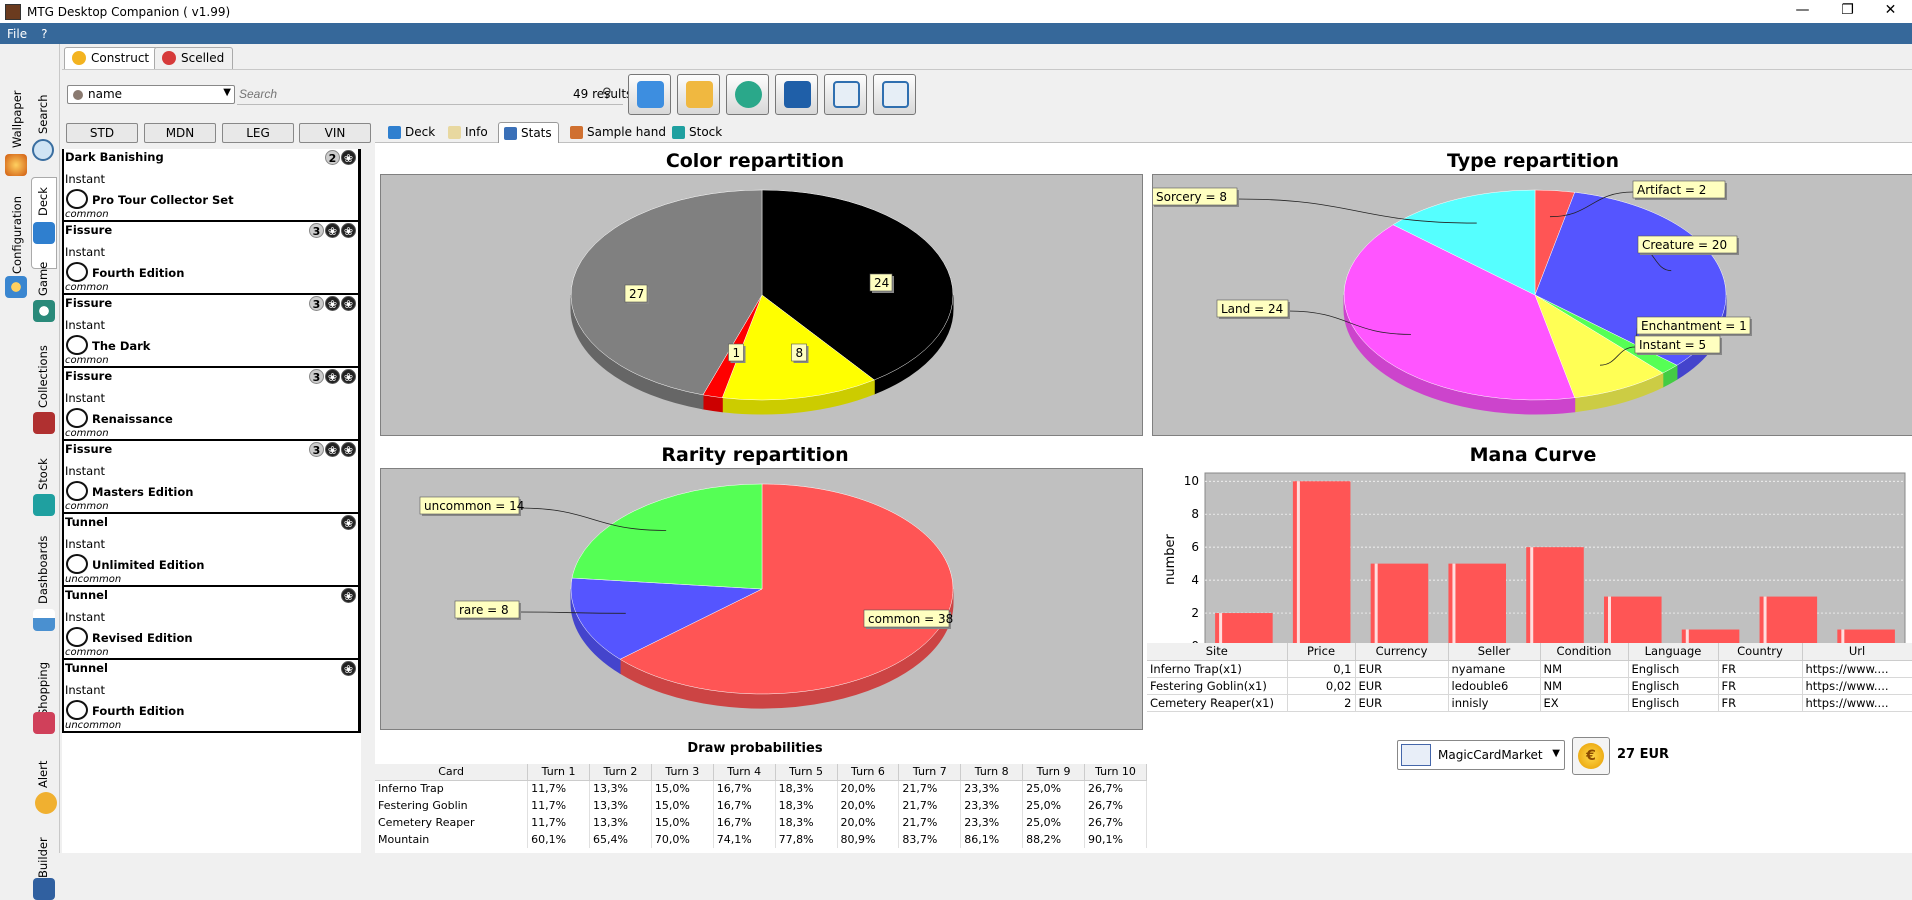 The width and height of the screenshot is (1912, 900). What do you see at coordinates (1584, 651) in the screenshot?
I see `price-column-header: Condition` at bounding box center [1584, 651].